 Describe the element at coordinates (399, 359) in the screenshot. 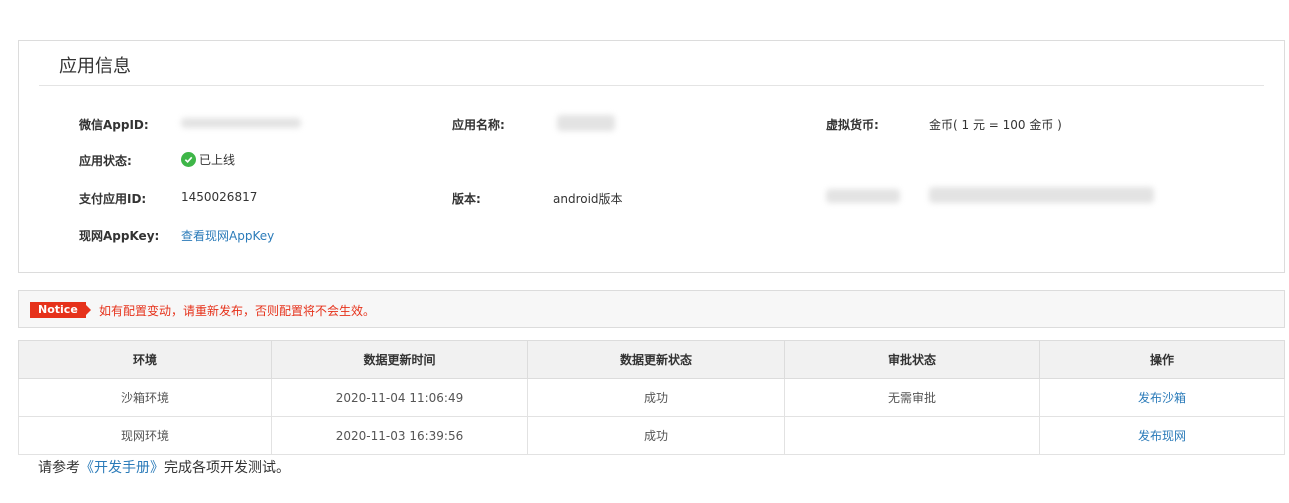

I see `column-header-update-time: 数据更新时间` at that location.